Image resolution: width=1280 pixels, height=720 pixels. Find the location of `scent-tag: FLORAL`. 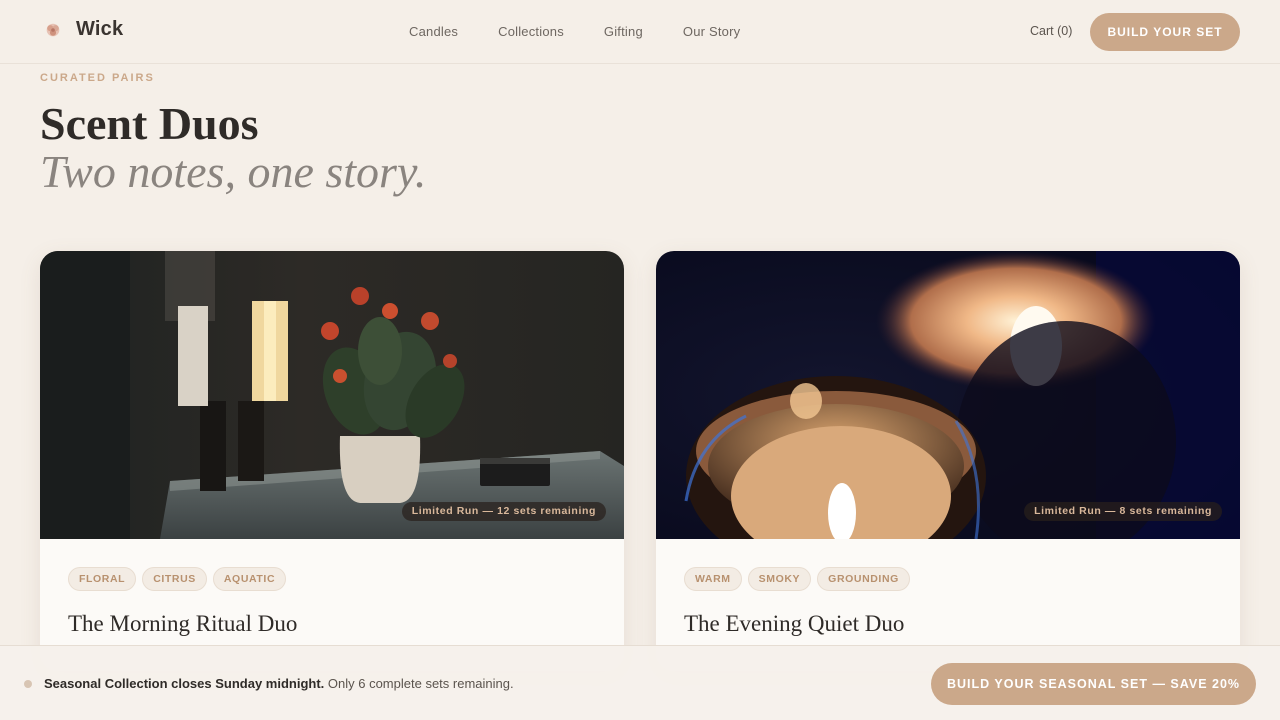

scent-tag: FLORAL is located at coordinates (102, 579).